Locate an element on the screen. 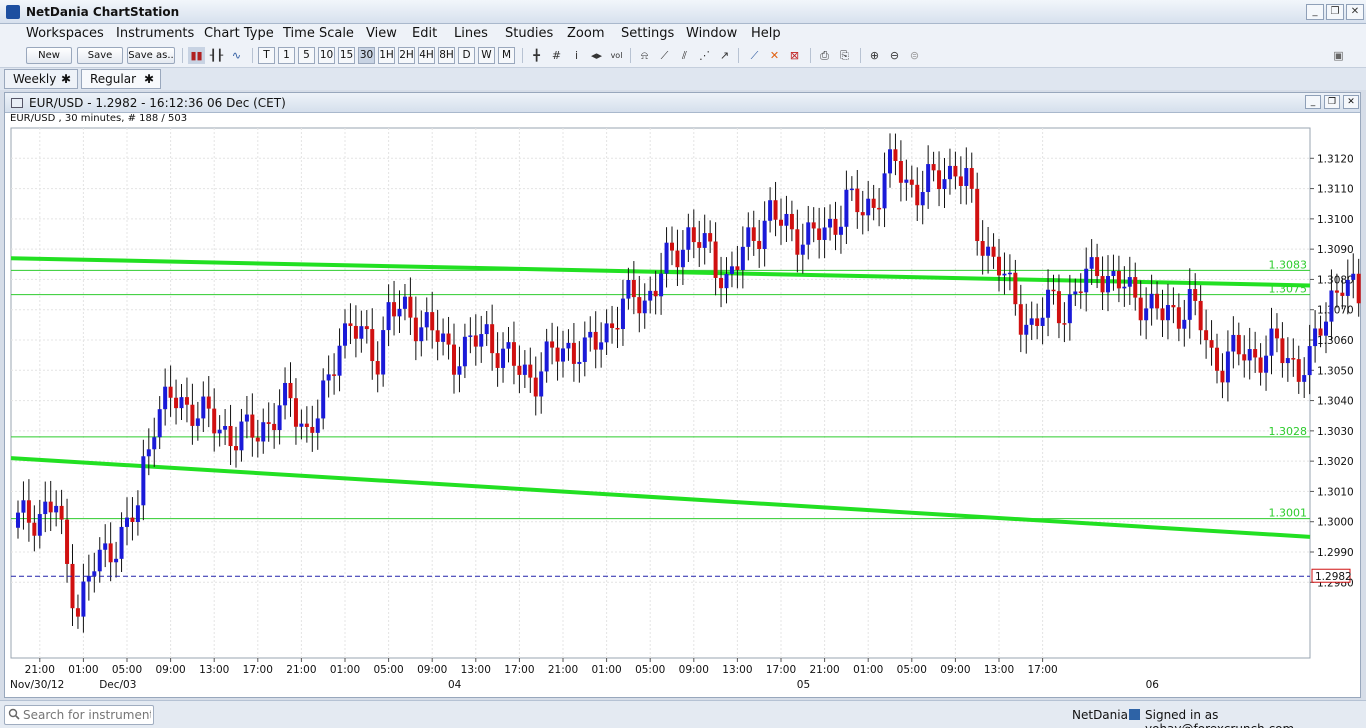 The width and height of the screenshot is (1366, 728). timeframe-10m: 10 is located at coordinates (326, 55).